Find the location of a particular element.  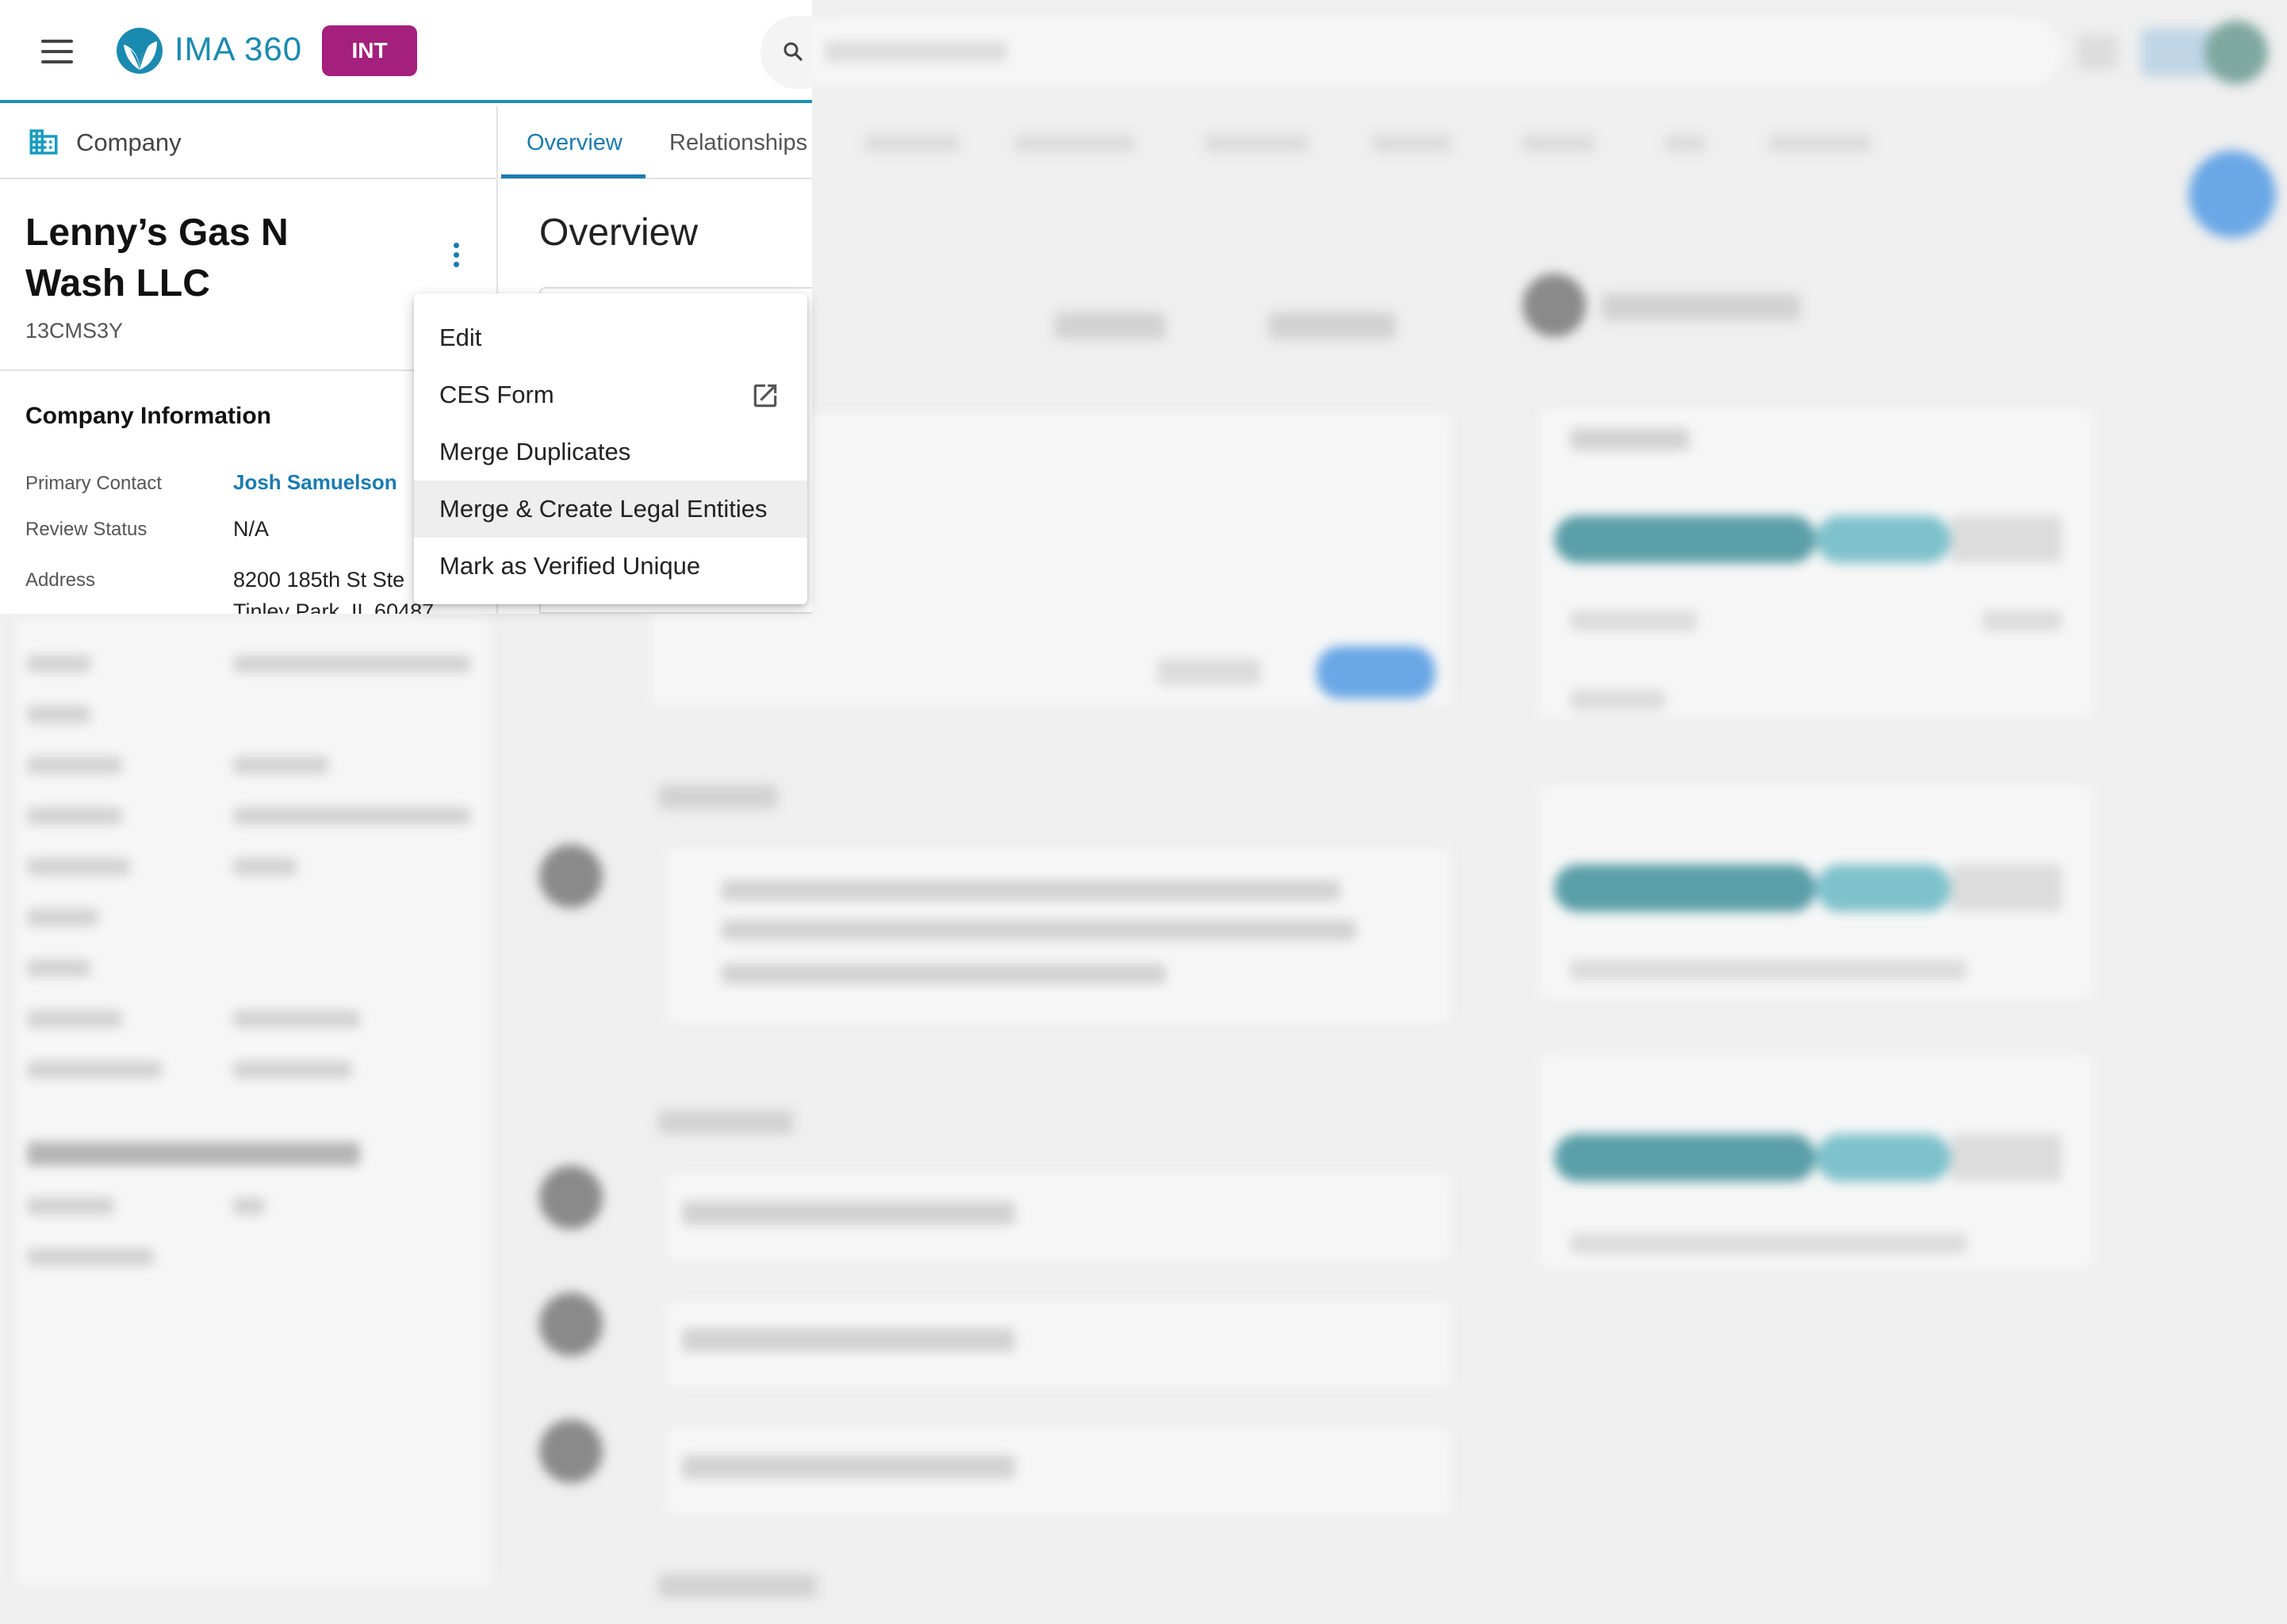

cancel-bg is located at coordinates (1209, 671).